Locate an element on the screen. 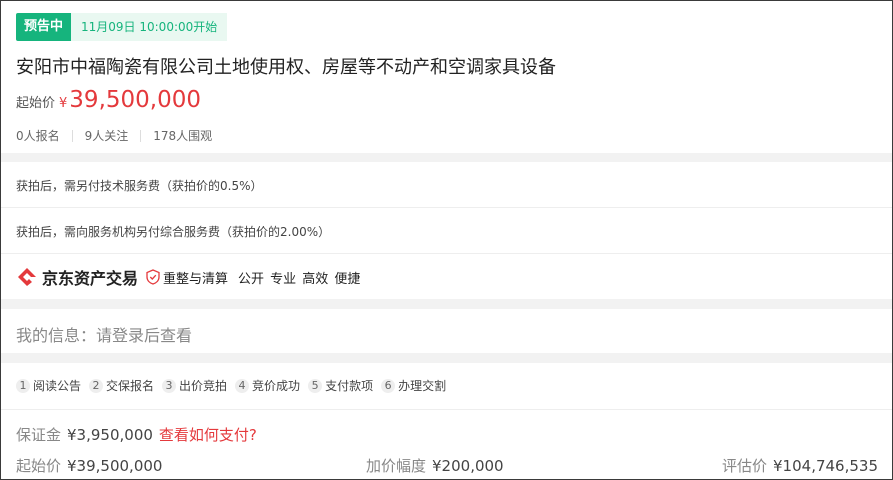  start-price-row: 起始价 ¥ 39,500,000 is located at coordinates (108, 100).